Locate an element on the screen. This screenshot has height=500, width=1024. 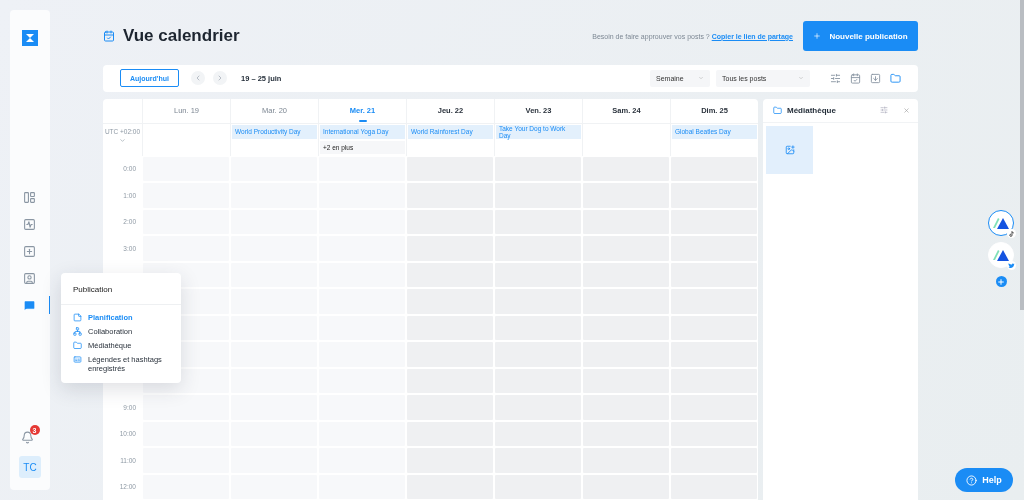
plus-icon is located at coordinates (817, 36).